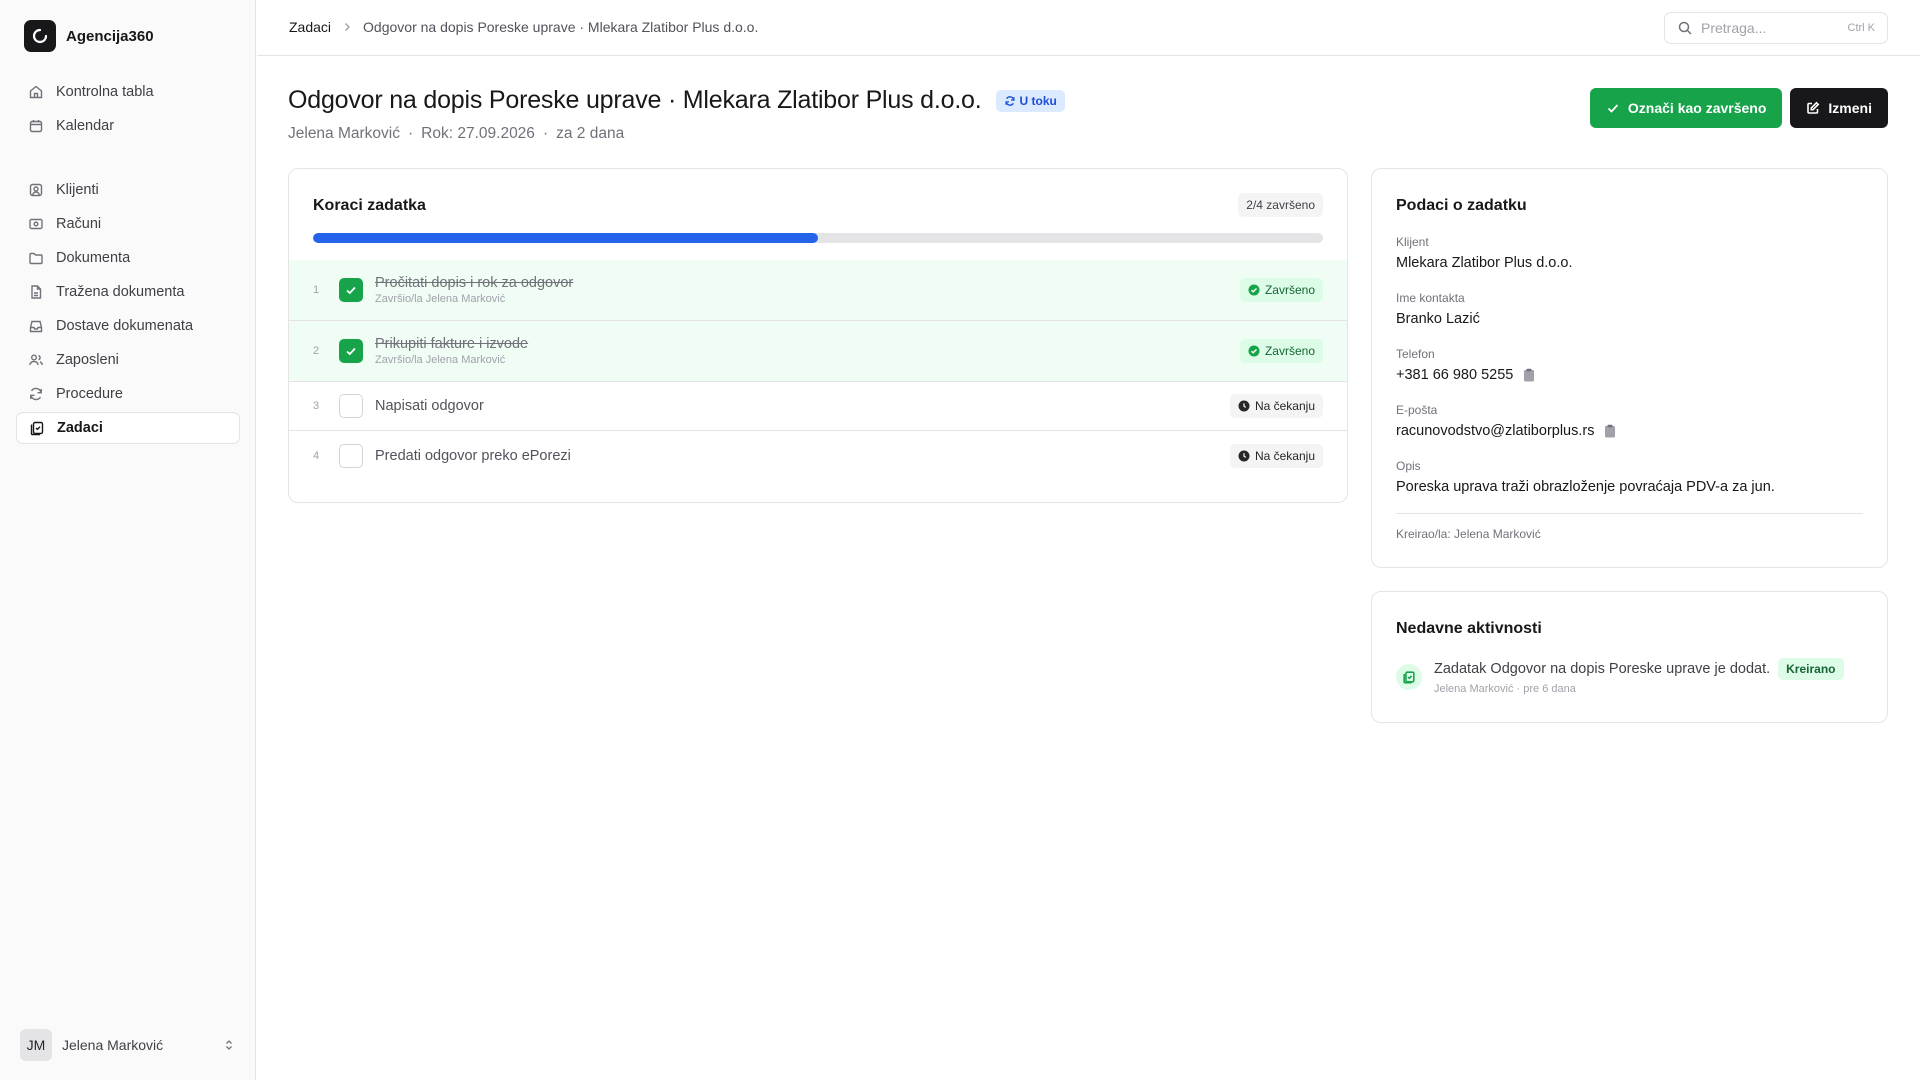 The width and height of the screenshot is (1920, 1080). Describe the element at coordinates (1417, 410) in the screenshot. I see `email-label: E-pošta` at that location.